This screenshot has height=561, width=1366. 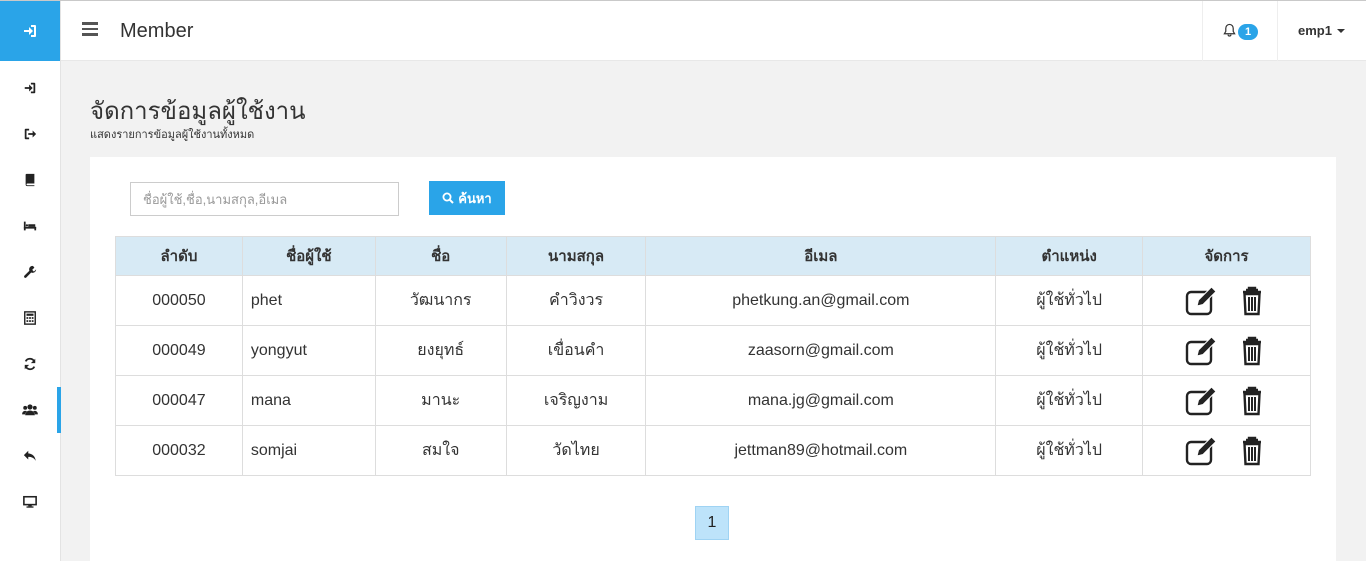 I want to click on user-menu: emp1, so click(x=1321, y=30).